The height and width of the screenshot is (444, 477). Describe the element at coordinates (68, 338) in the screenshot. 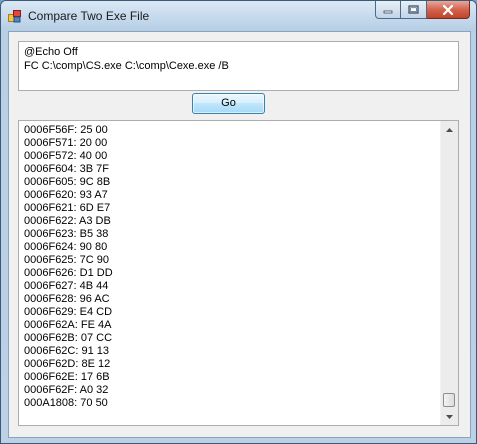

I see `output-line: 0006F62B: 07 CC` at that location.